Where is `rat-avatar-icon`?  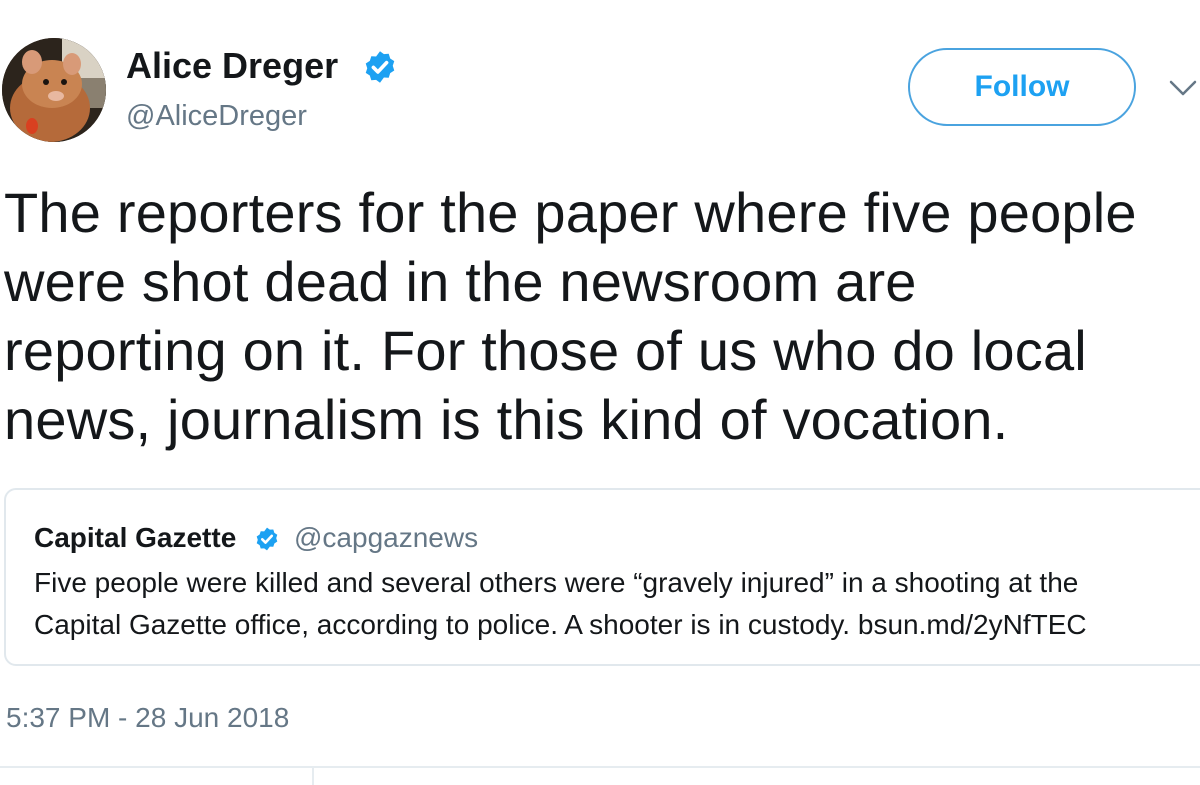 rat-avatar-icon is located at coordinates (54, 90).